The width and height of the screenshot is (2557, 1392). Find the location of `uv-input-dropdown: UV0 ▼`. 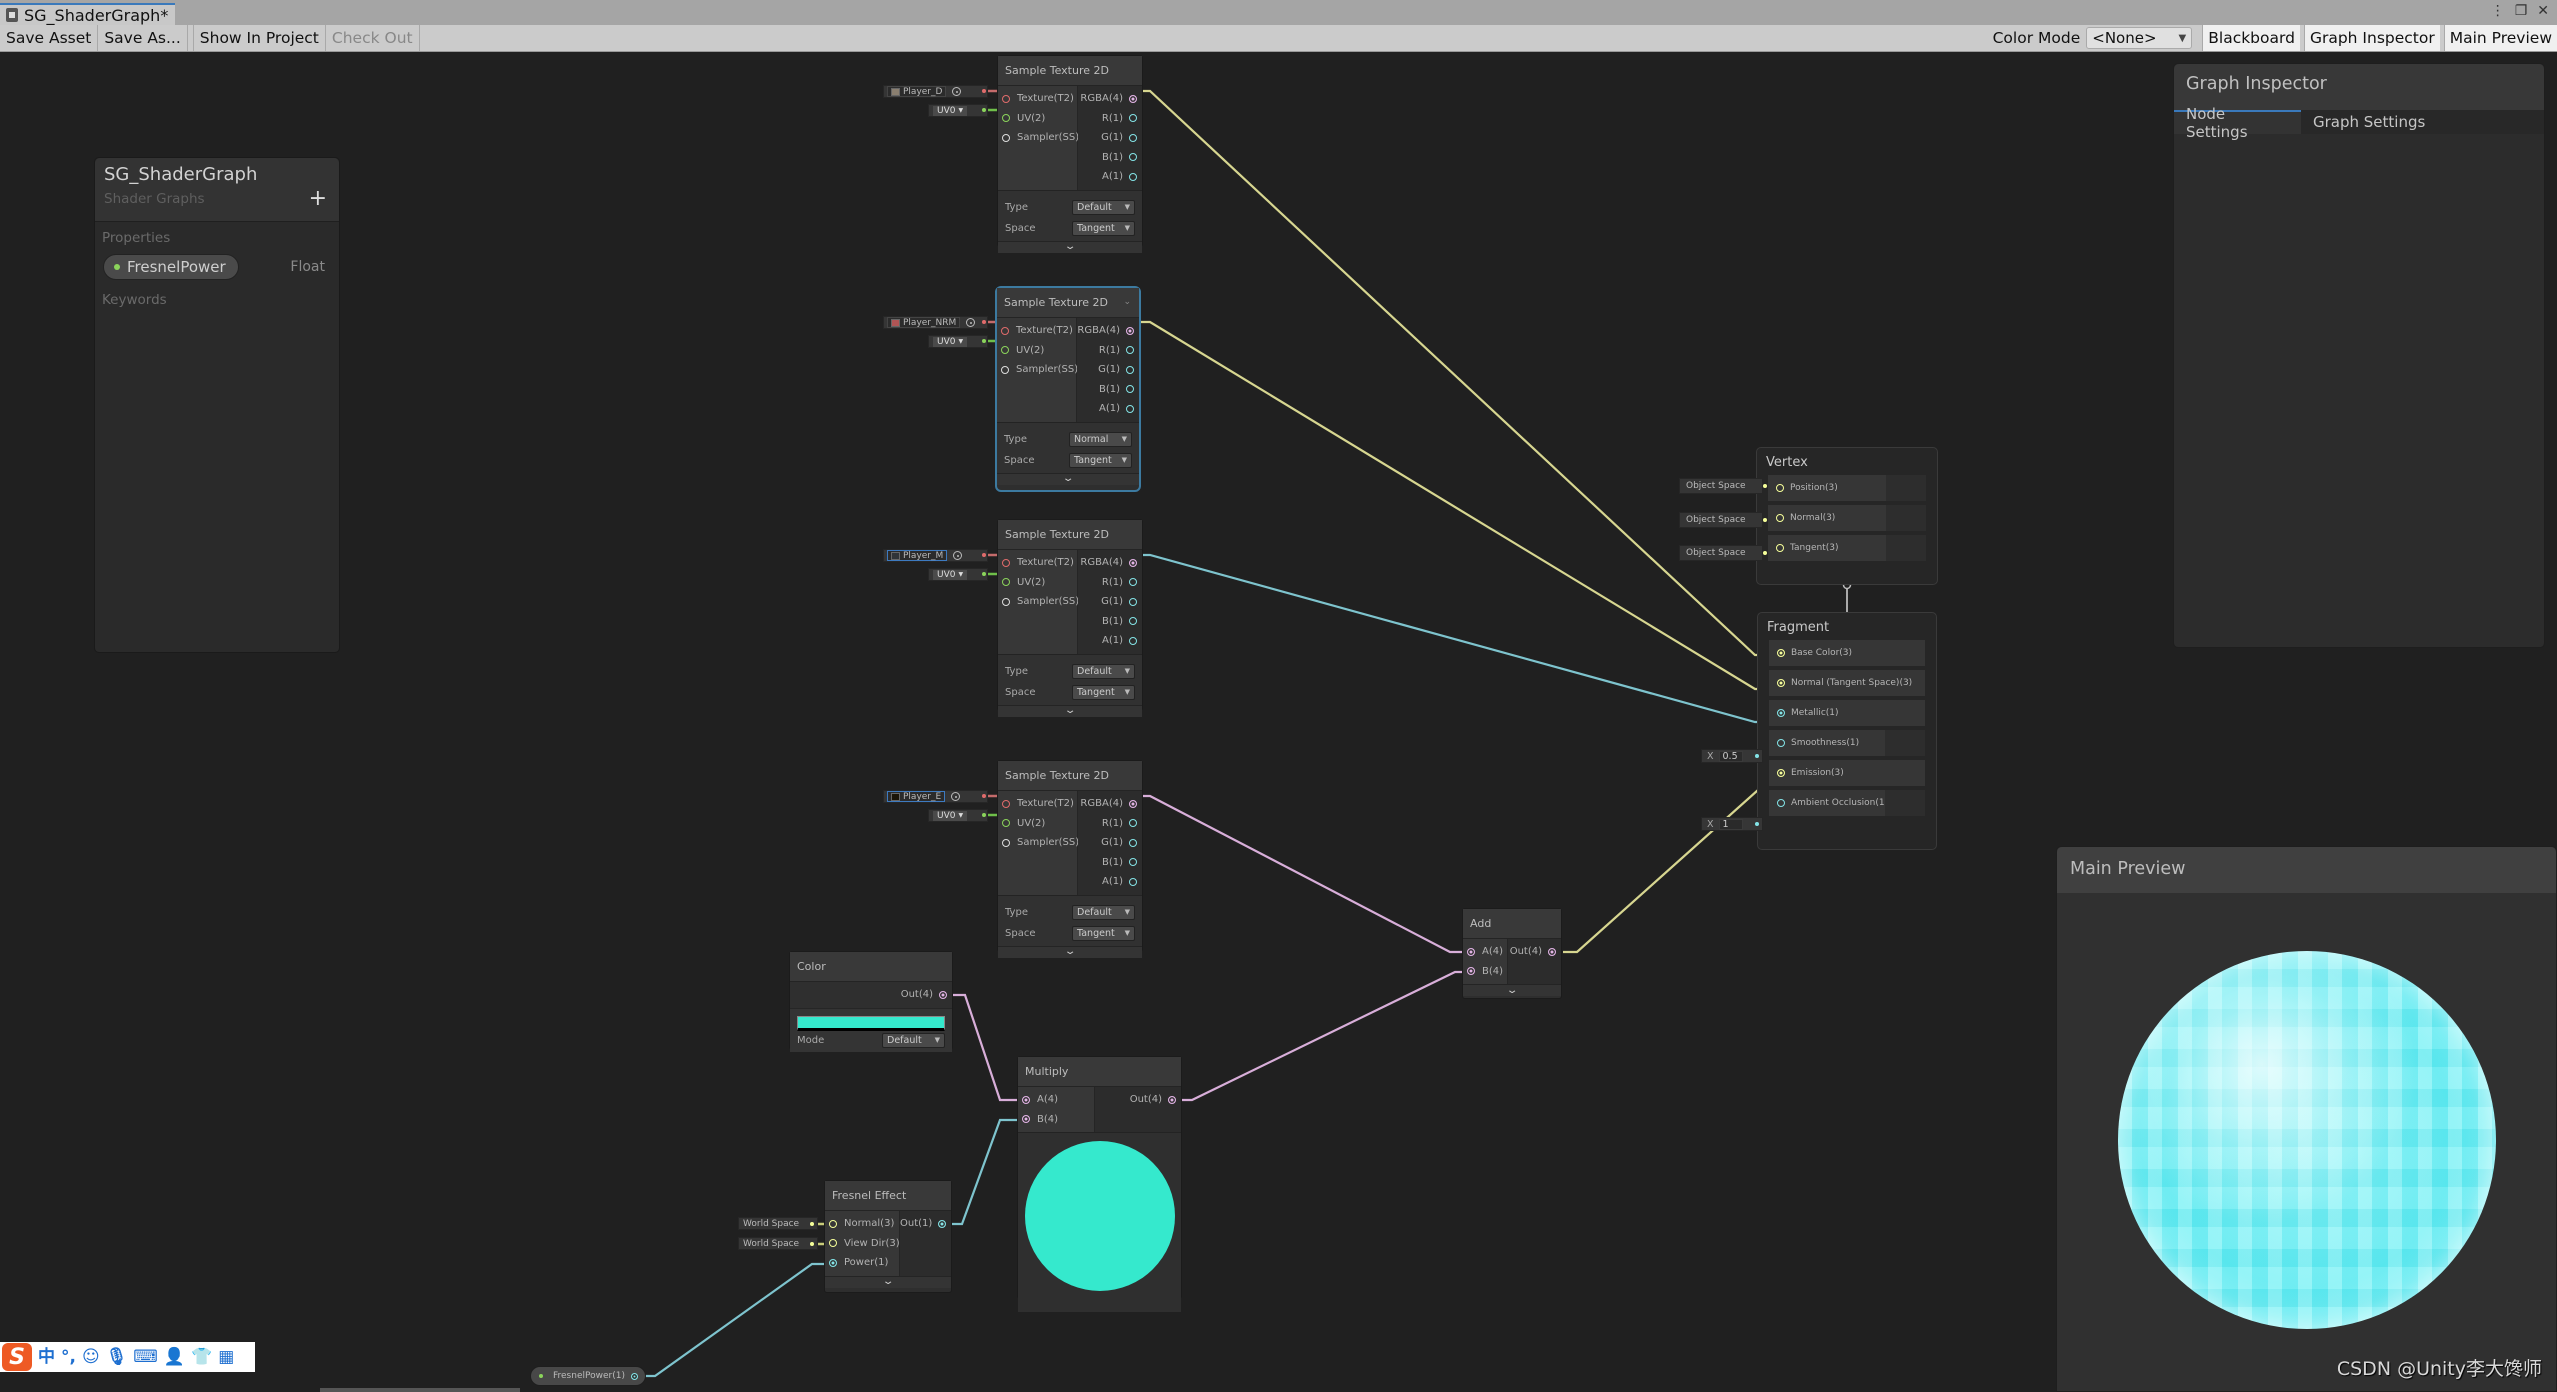

uv-input-dropdown: UV0 ▼ is located at coordinates (958, 574).